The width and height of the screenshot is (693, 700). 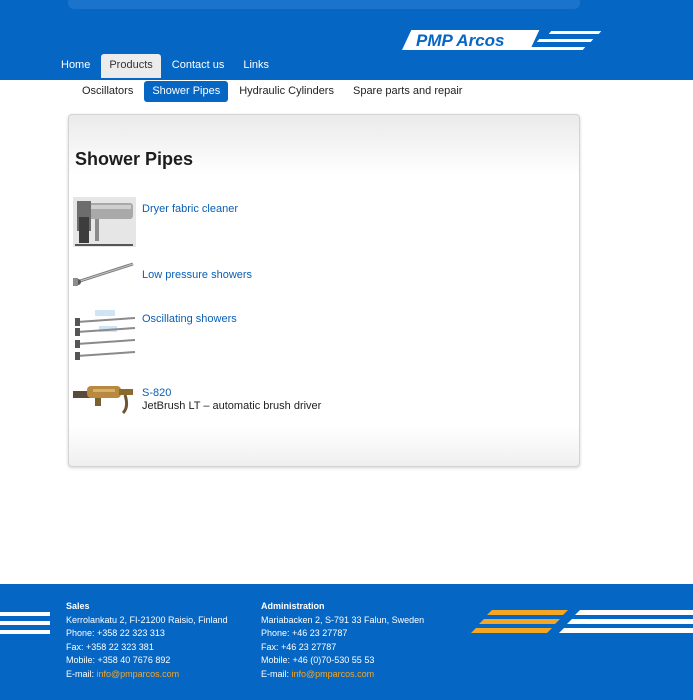 What do you see at coordinates (156, 393) in the screenshot?
I see `s-820-link: S-820` at bounding box center [156, 393].